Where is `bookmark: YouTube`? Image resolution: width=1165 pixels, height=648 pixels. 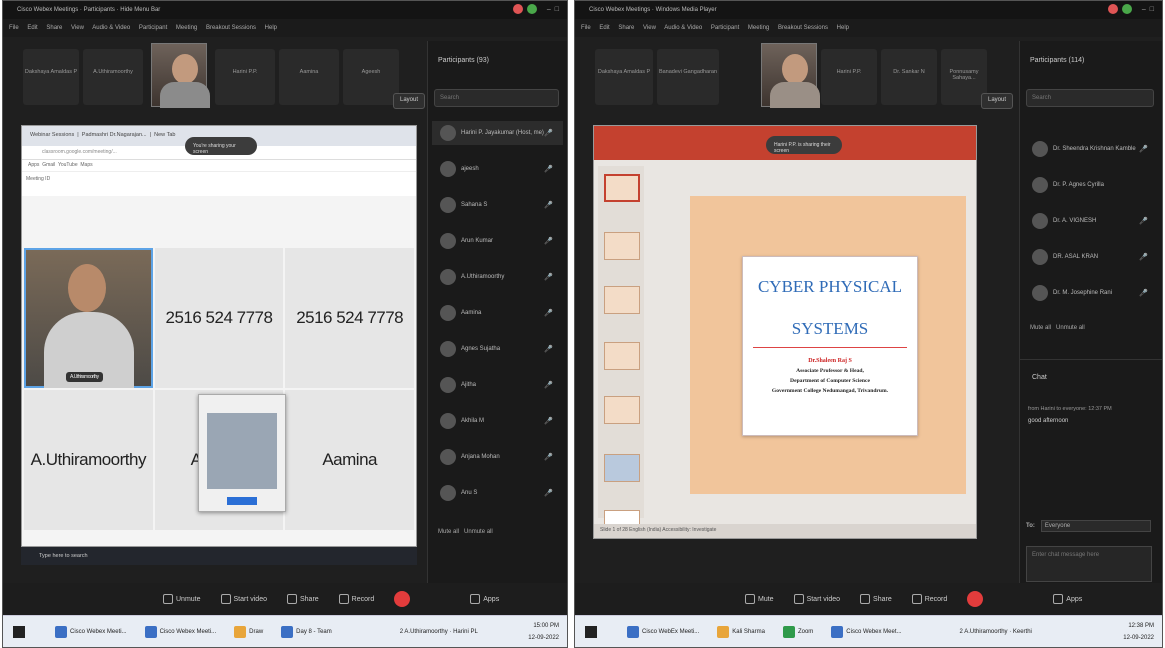
bookmark: YouTube is located at coordinates (68, 165).